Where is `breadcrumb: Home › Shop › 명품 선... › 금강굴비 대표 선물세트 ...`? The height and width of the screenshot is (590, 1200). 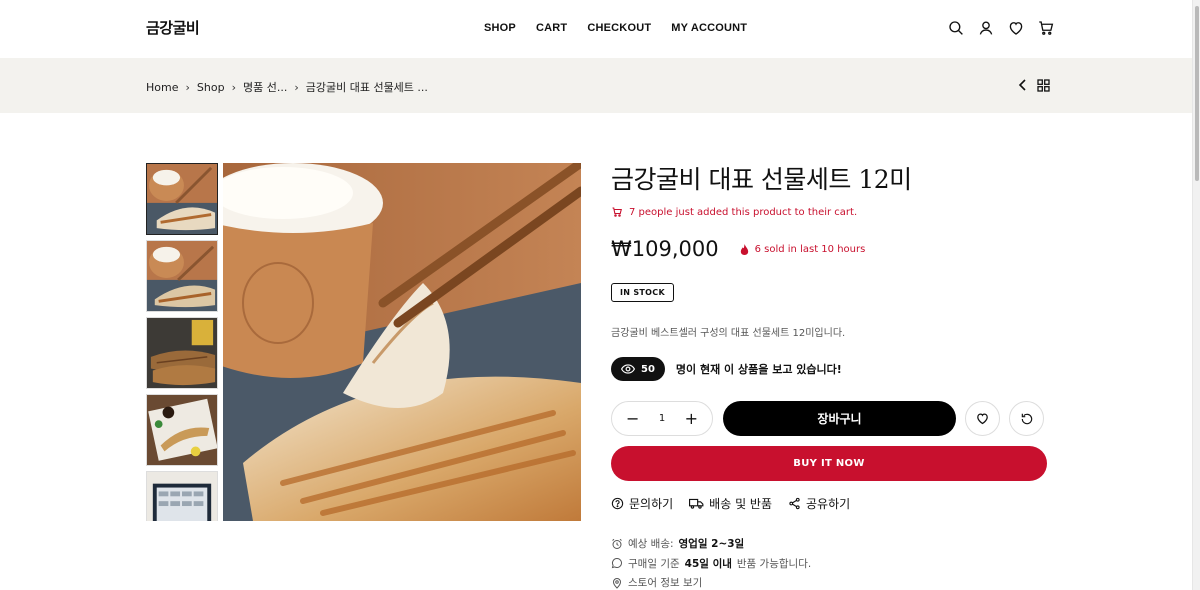
breadcrumb: Home › Shop › 명품 선... › 금강굴비 대표 선물세트 ... is located at coordinates (287, 87).